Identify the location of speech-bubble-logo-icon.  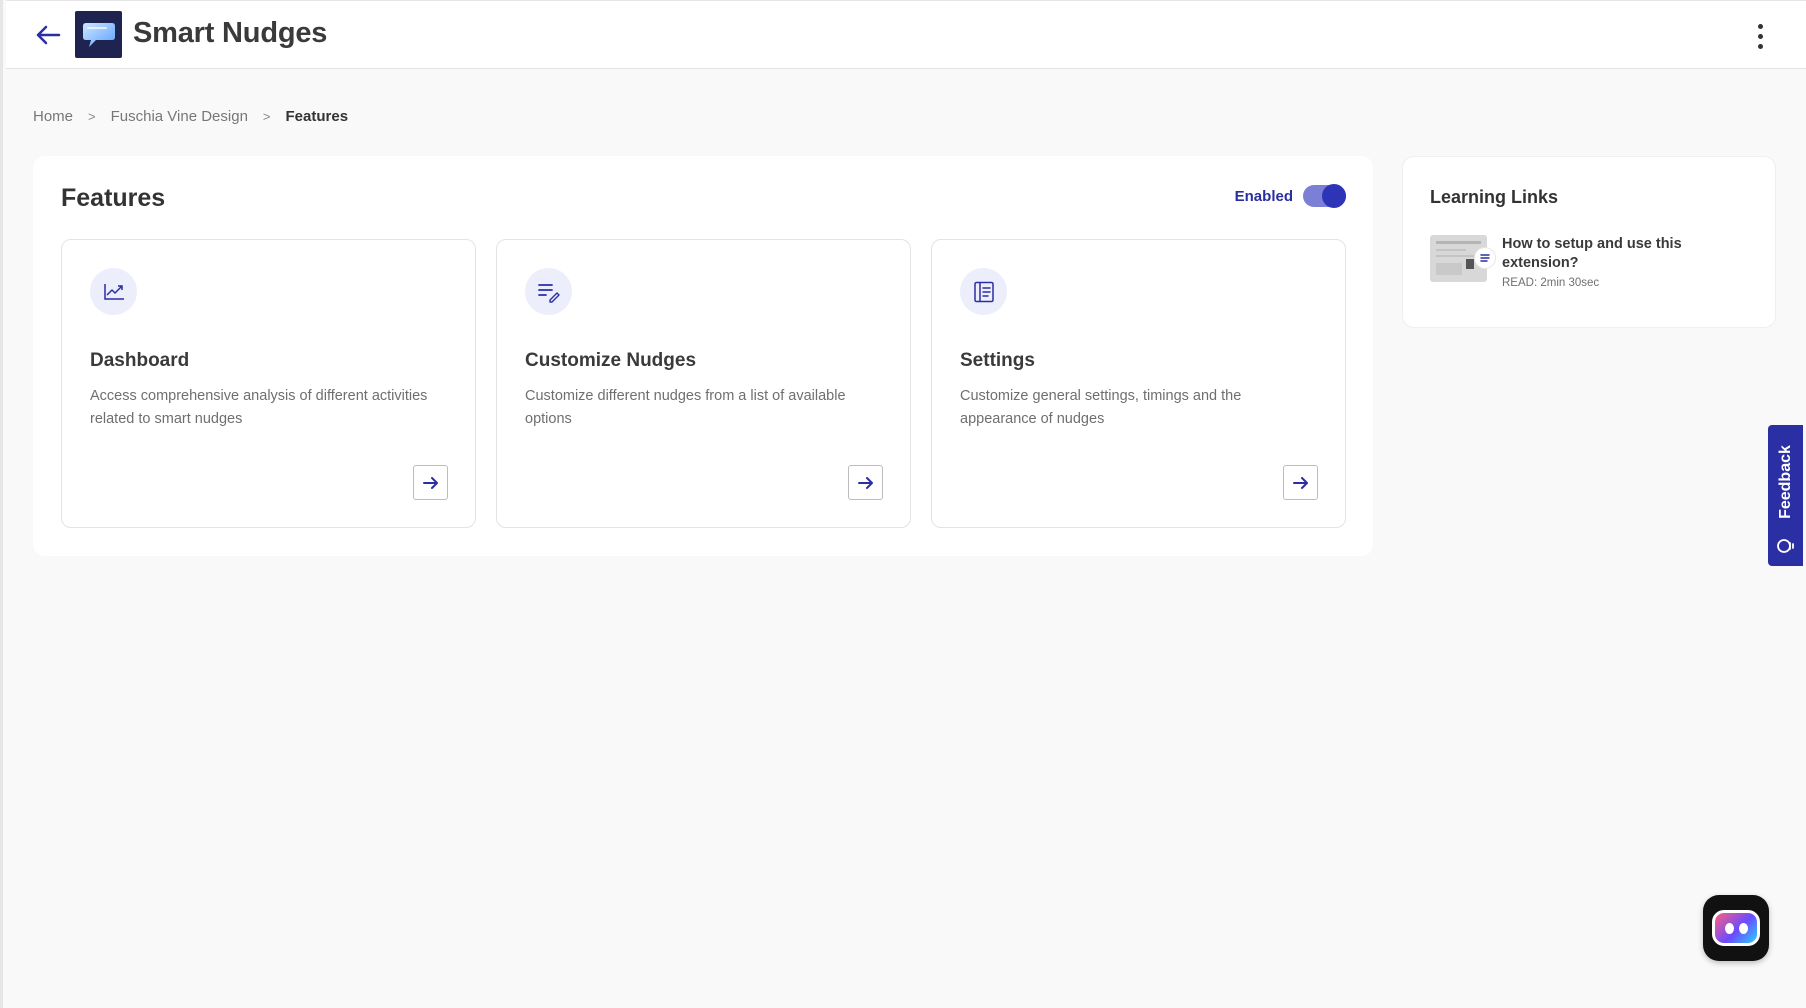
(98, 34).